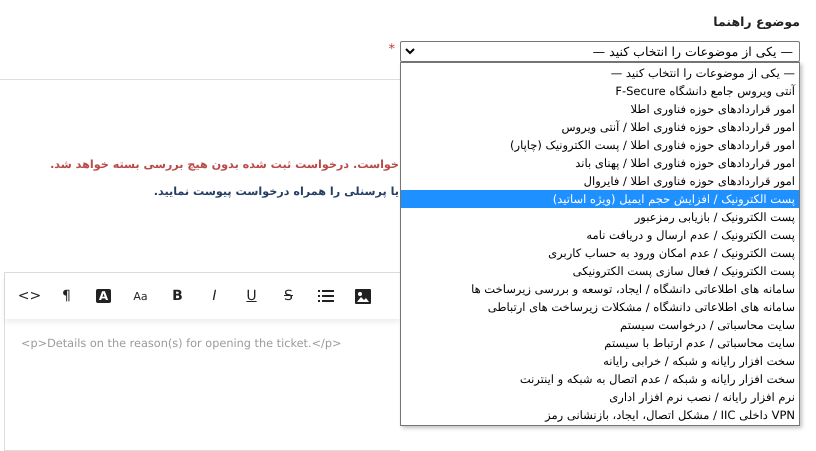 The width and height of the screenshot is (816, 451). What do you see at coordinates (29, 296) in the screenshot?
I see `code-view-button: <>` at bounding box center [29, 296].